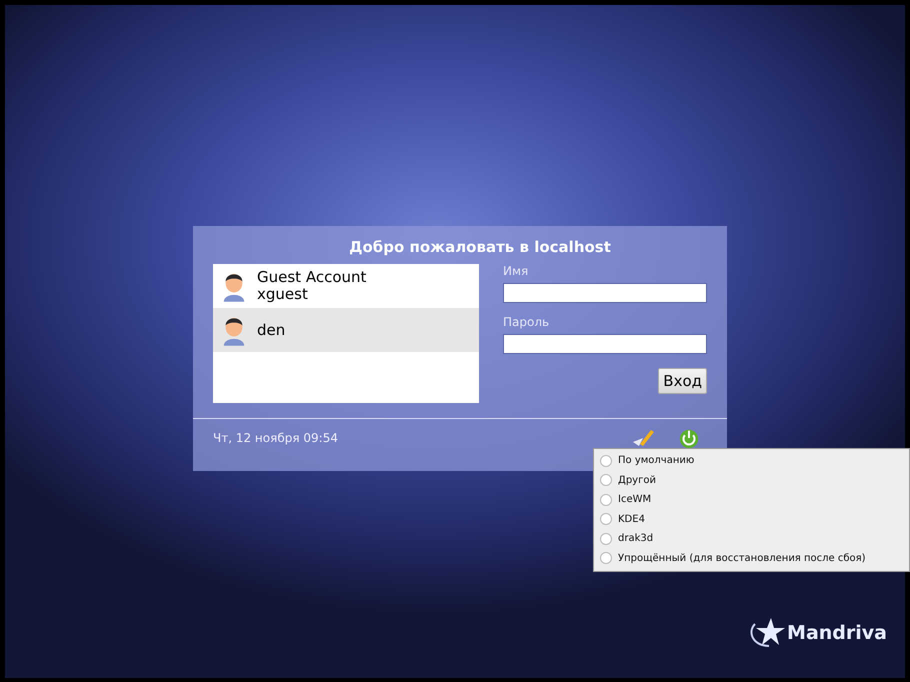 The height and width of the screenshot is (682, 910). I want to click on user-name: Guest Account, so click(311, 277).